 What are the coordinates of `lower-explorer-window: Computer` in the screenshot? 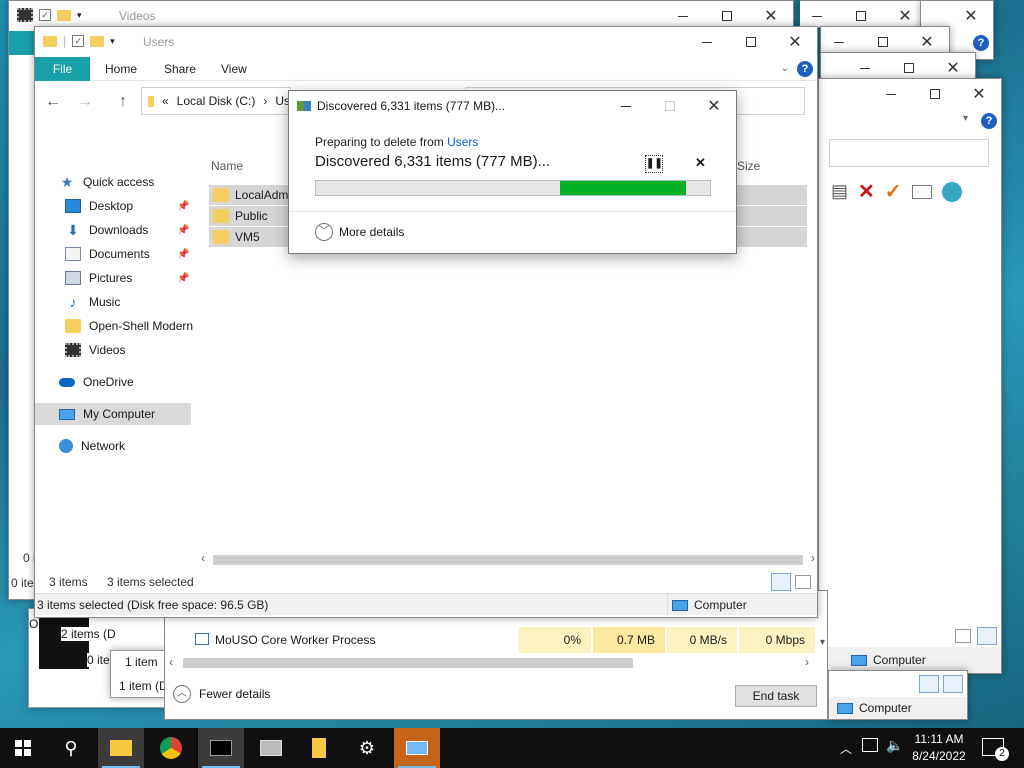 It's located at (898, 695).